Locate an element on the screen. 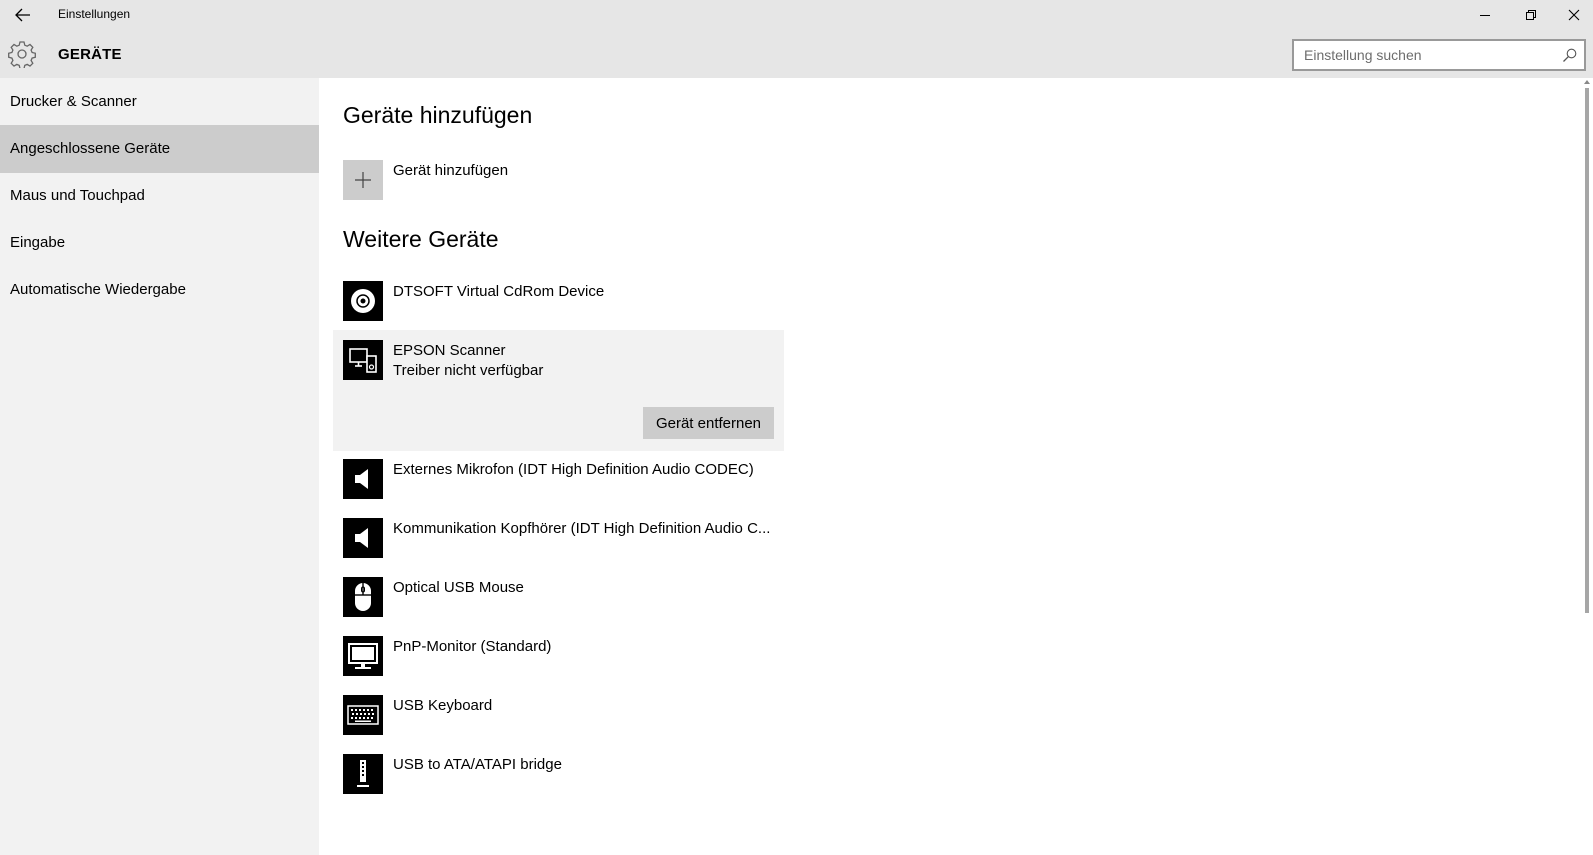  mouse-icon is located at coordinates (363, 597).